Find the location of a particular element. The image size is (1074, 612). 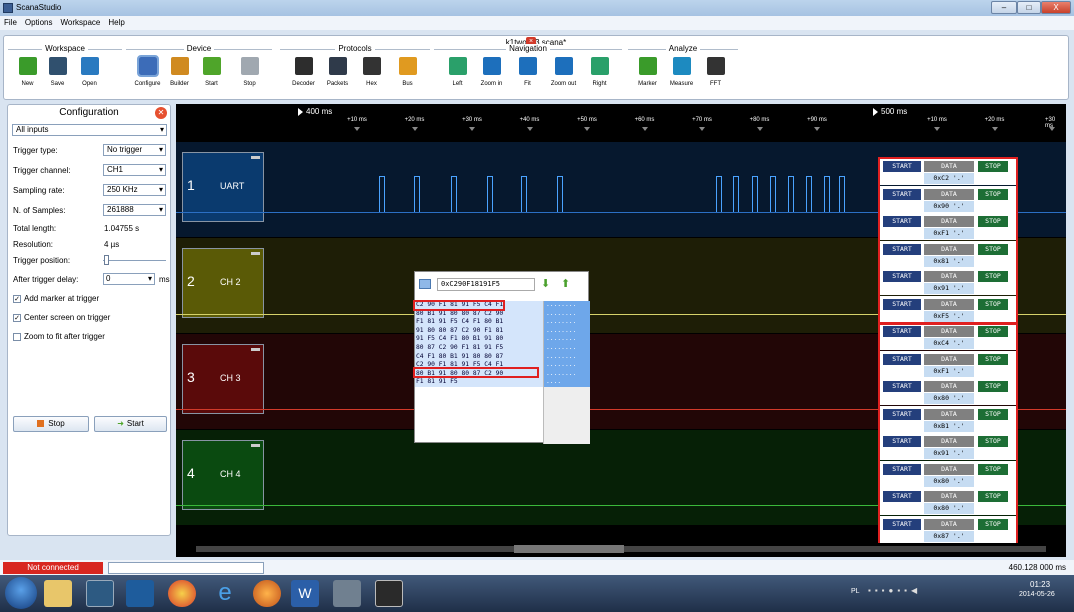

new-button: New is located at coordinates (27, 75).